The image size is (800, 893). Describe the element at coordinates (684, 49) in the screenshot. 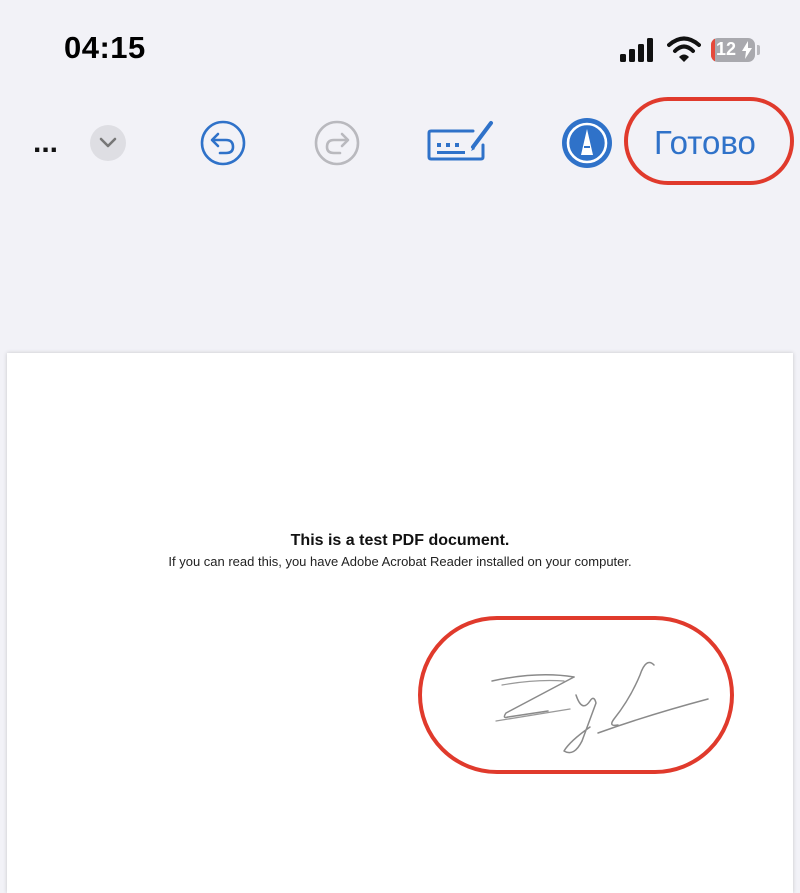

I see `wifi-icon` at that location.